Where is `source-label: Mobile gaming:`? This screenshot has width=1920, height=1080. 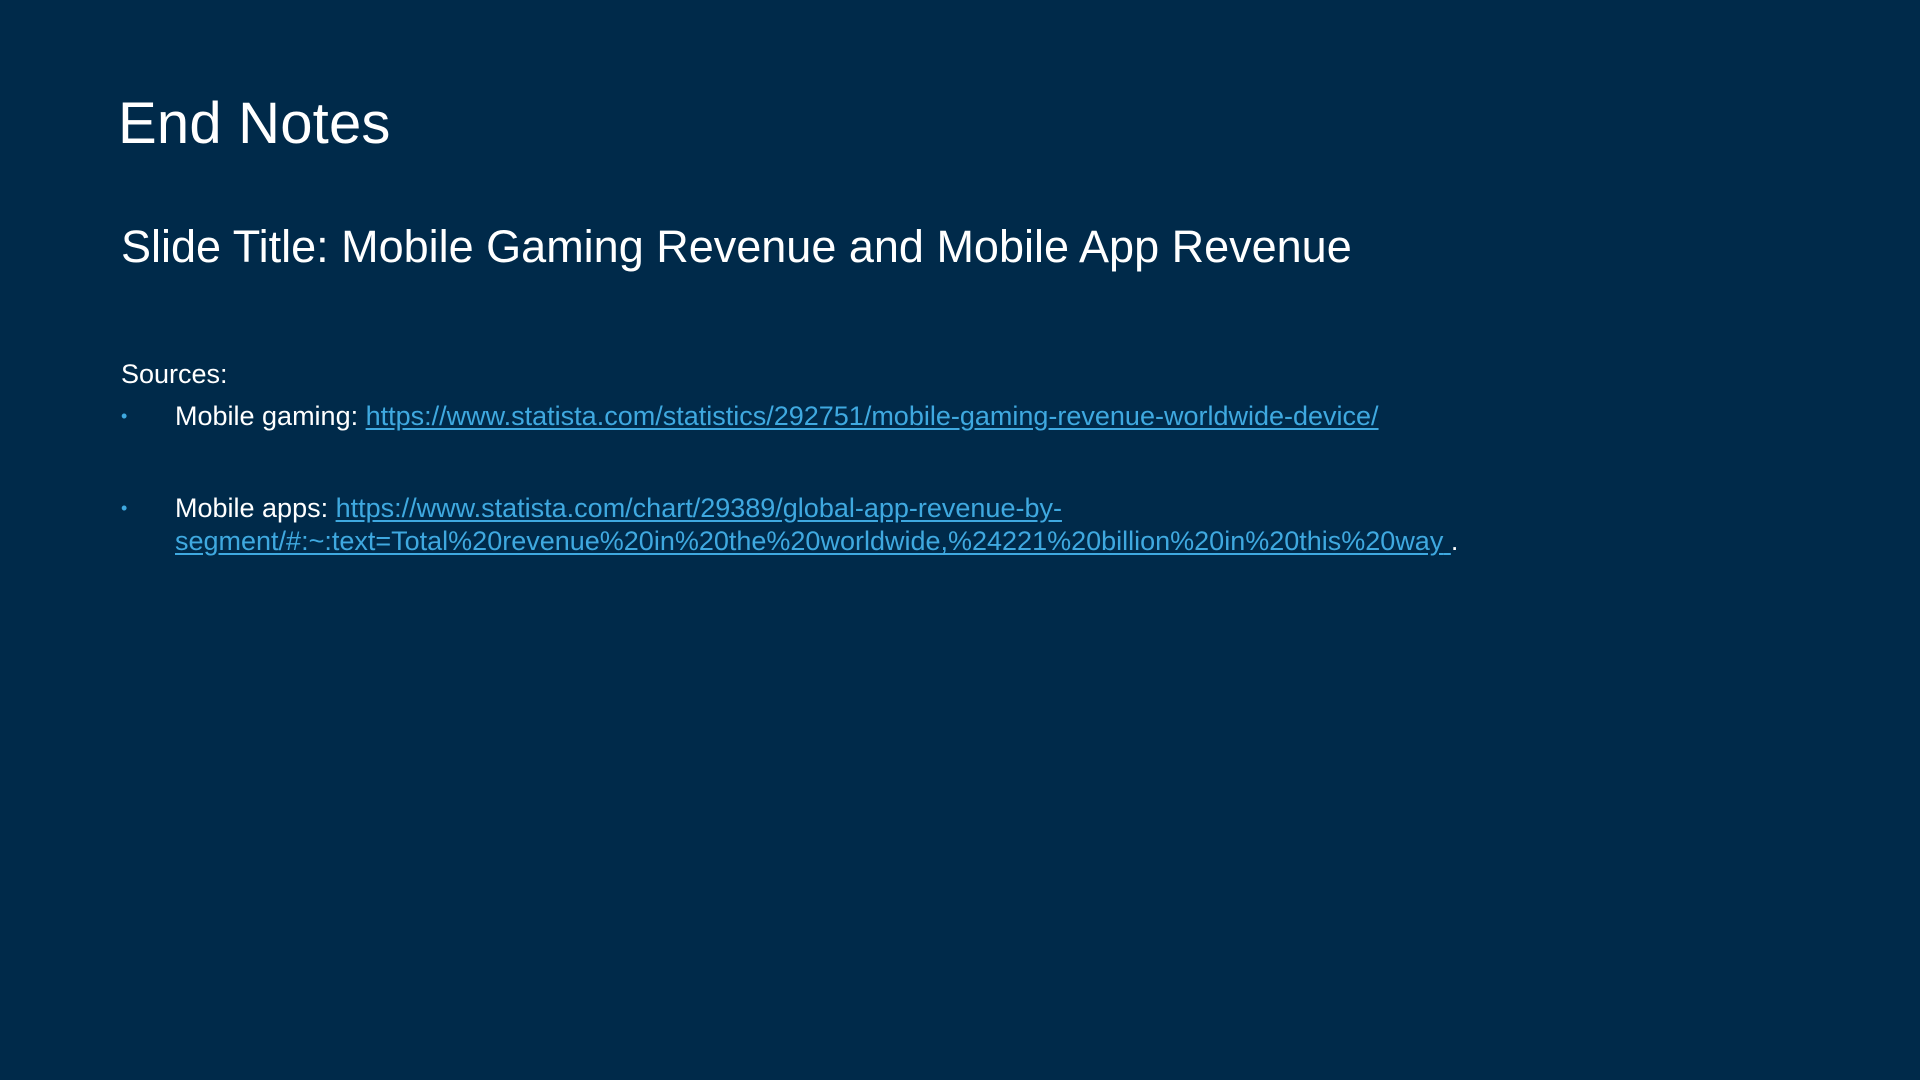 source-label: Mobile gaming: is located at coordinates (270, 416).